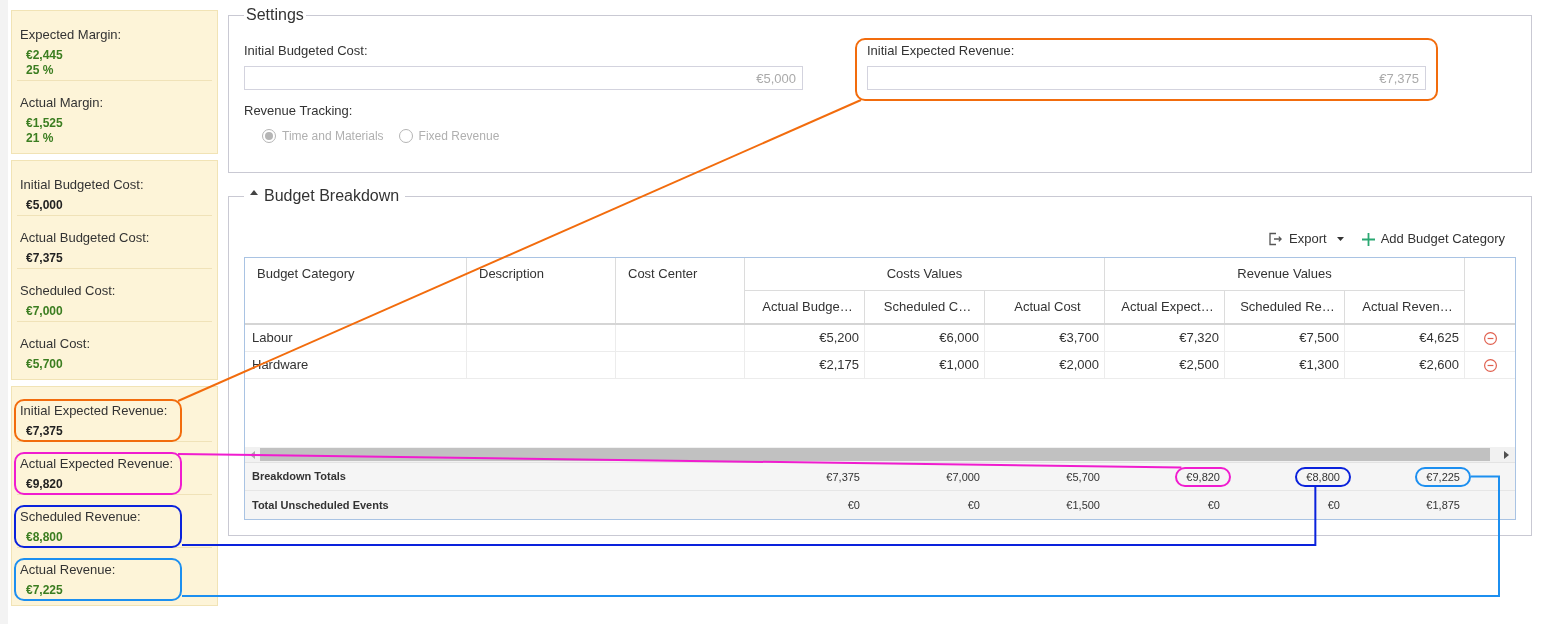  I want to click on table-cell: €5,200, so click(805, 338).